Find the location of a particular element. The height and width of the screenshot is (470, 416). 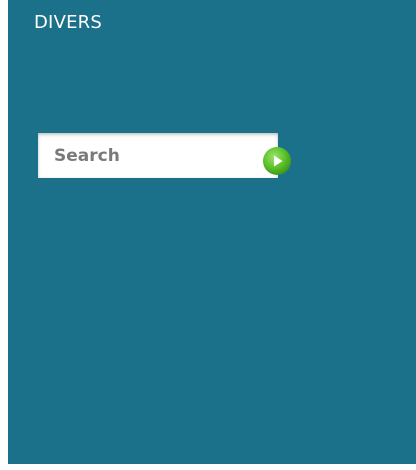

search-input is located at coordinates (158, 155).